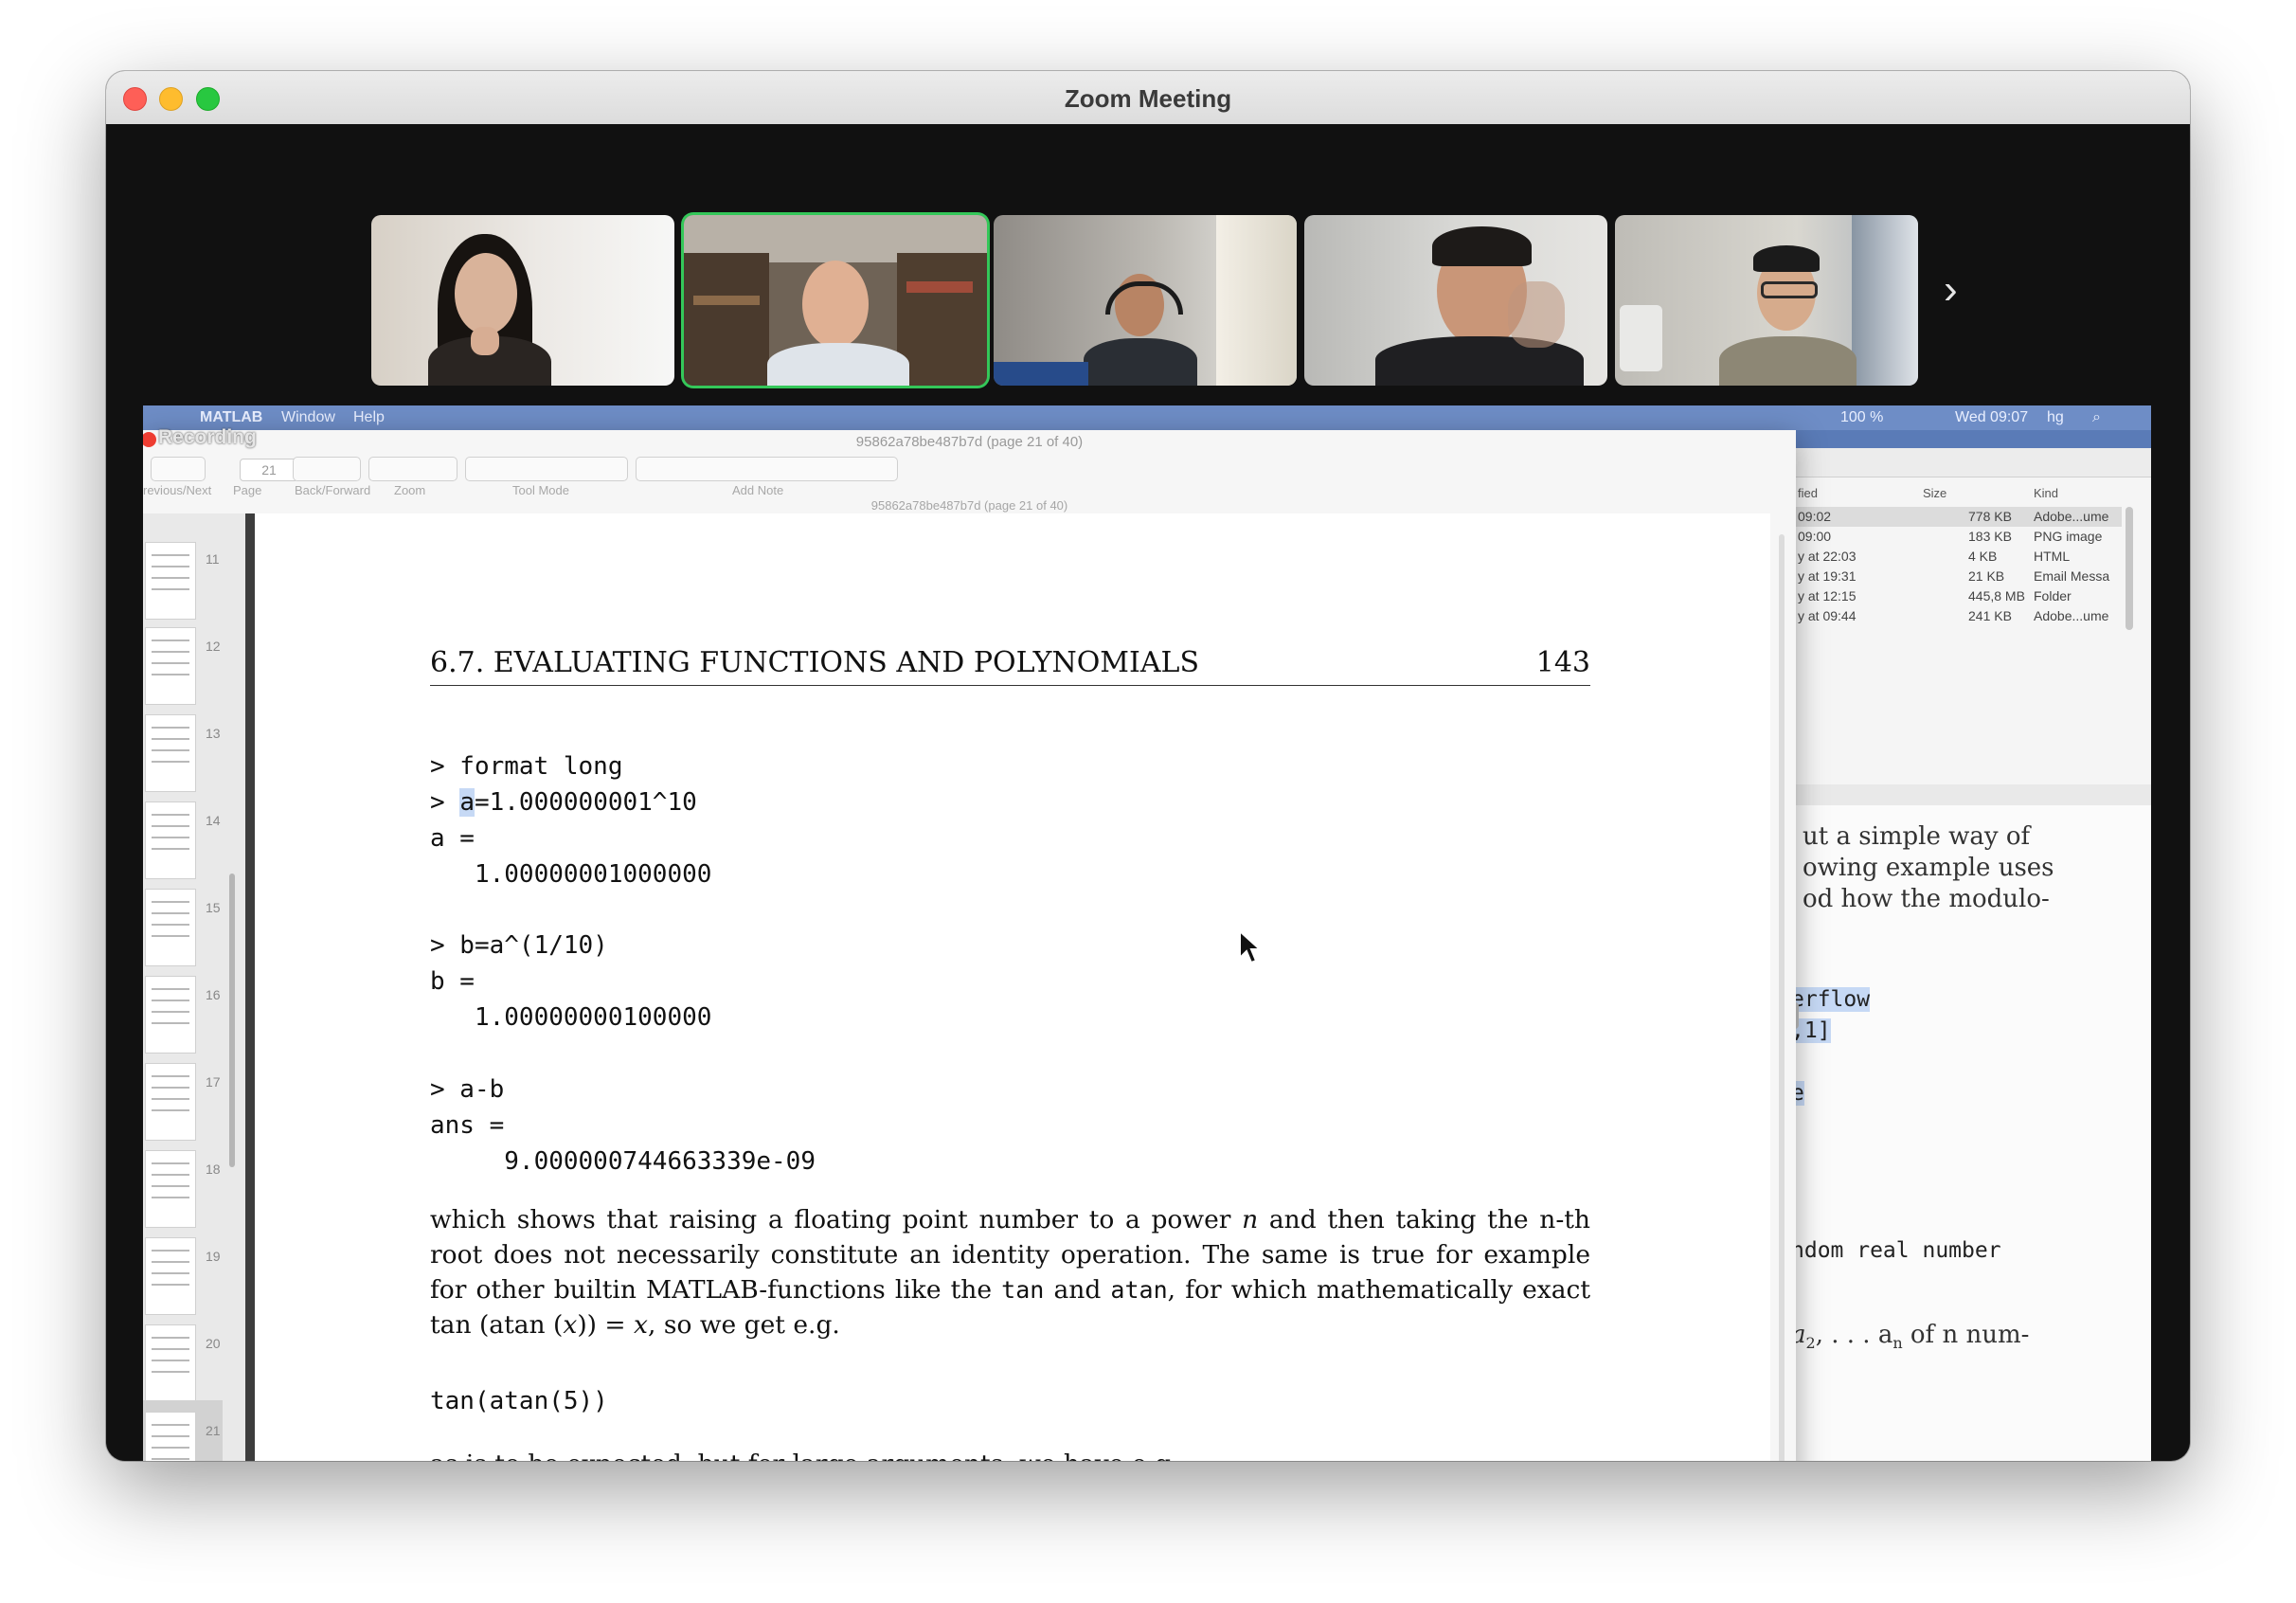  Describe the element at coordinates (1971, 794) in the screenshot. I see `background-document-bar` at that location.